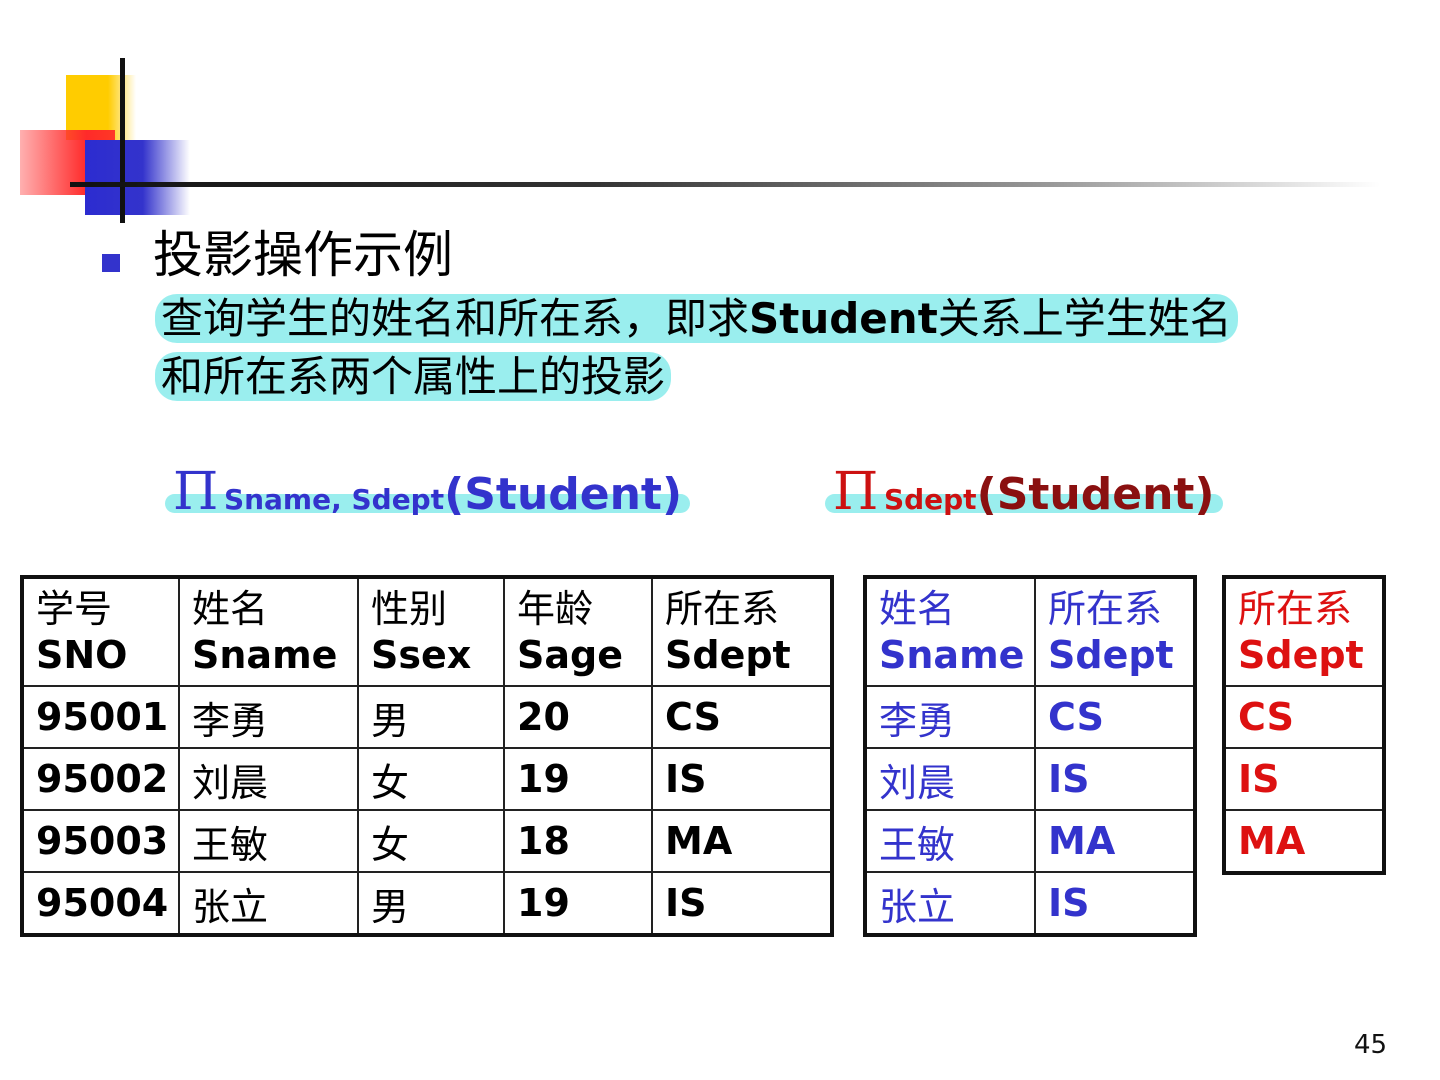  Describe the element at coordinates (1371, 1045) in the screenshot. I see `page-number: 45` at that location.